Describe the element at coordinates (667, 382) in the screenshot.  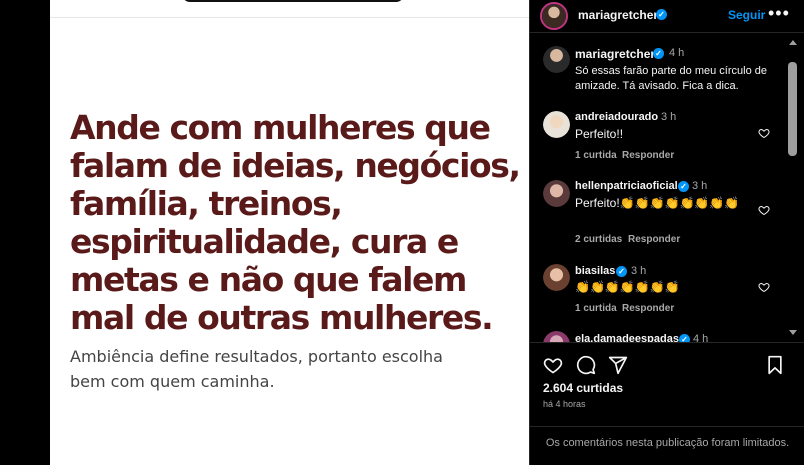
I see `post-actions: 2.604 curtidas há 4 horas` at that location.